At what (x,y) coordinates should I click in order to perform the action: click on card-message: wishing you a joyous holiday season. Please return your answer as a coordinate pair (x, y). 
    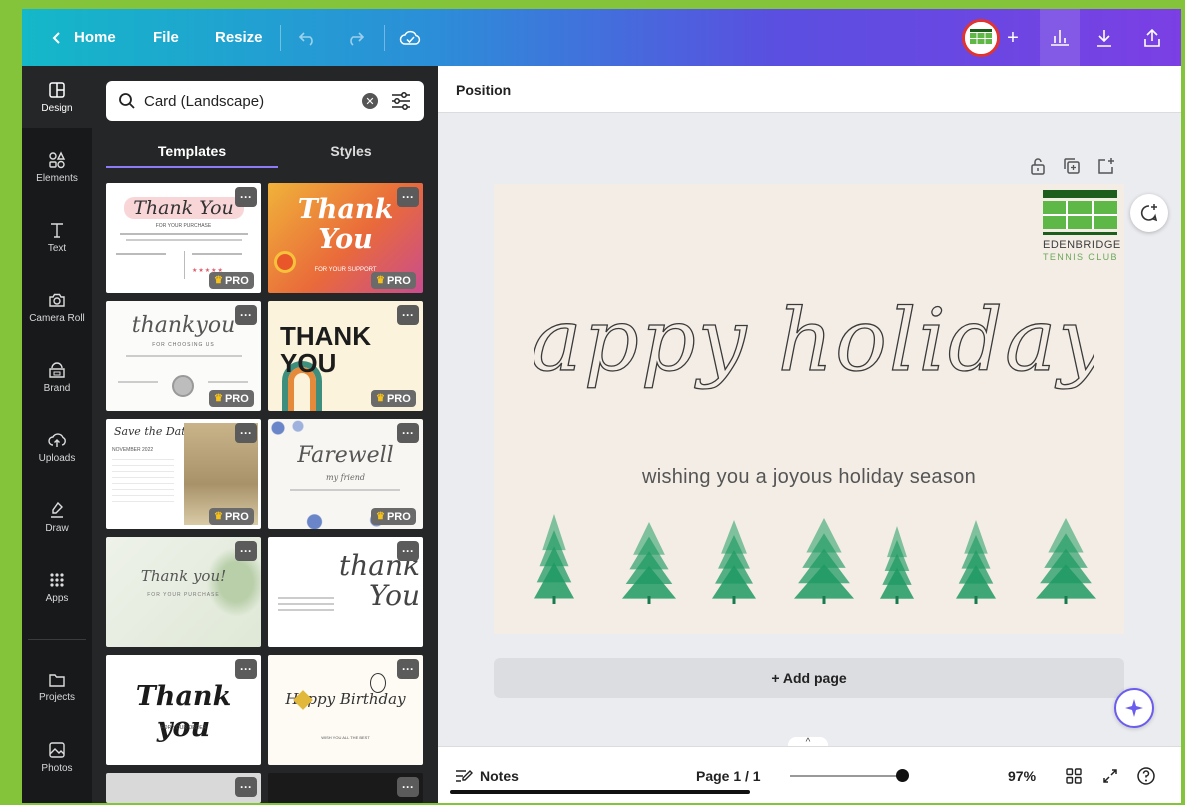
    Looking at the image, I should click on (809, 477).